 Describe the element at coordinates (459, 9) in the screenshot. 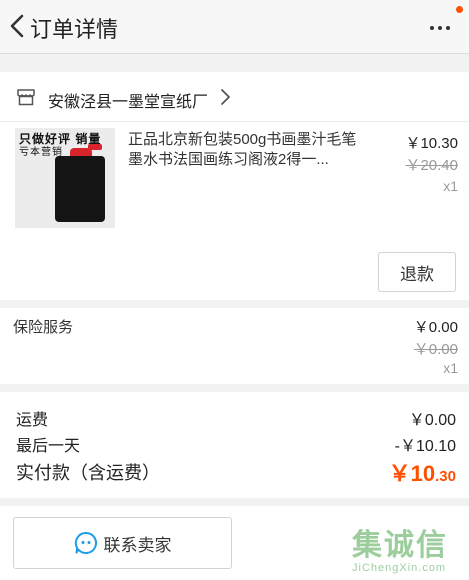

I see `notification-badge` at that location.